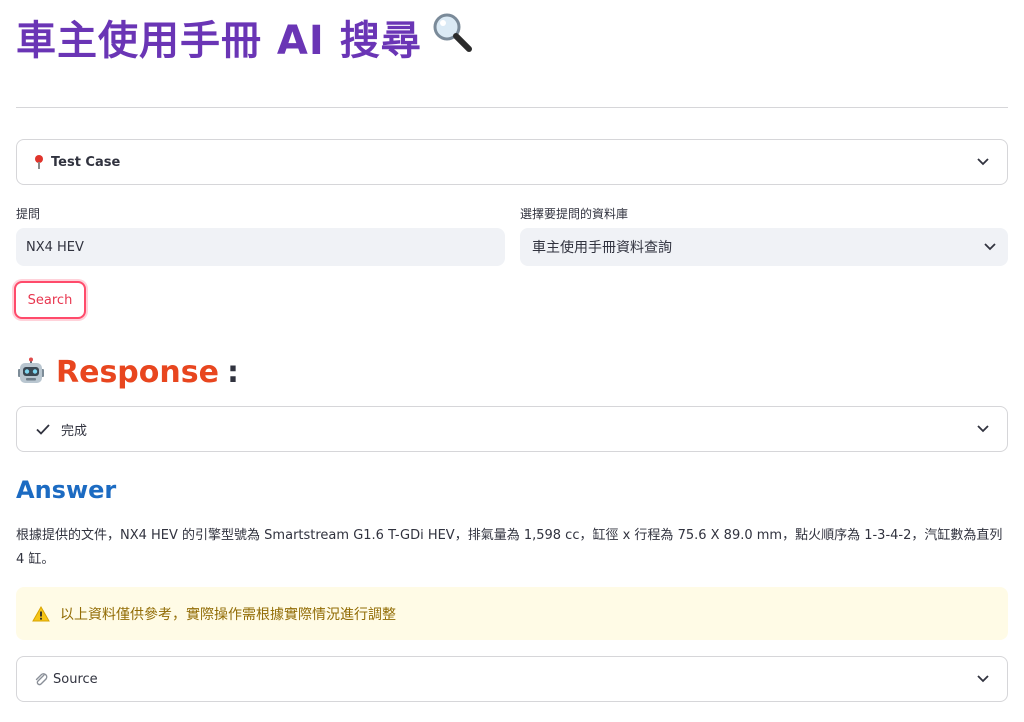 Image resolution: width=1024 pixels, height=722 pixels. I want to click on answer-heading: Answer, so click(66, 490).